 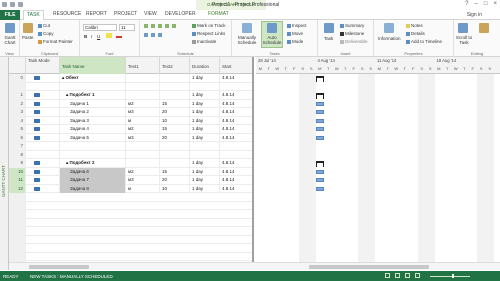 What do you see at coordinates (180, 14) in the screenshot?
I see `tab-developer: DEVELOPER` at bounding box center [180, 14].